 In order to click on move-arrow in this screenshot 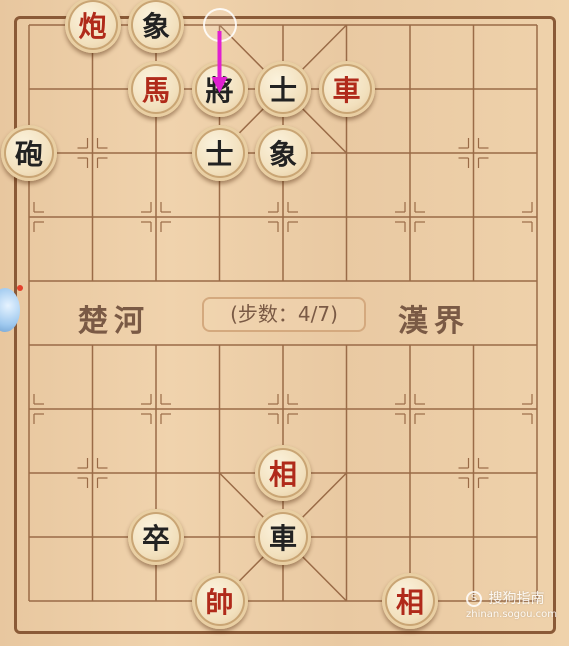, I will do `click(219, 62)`.